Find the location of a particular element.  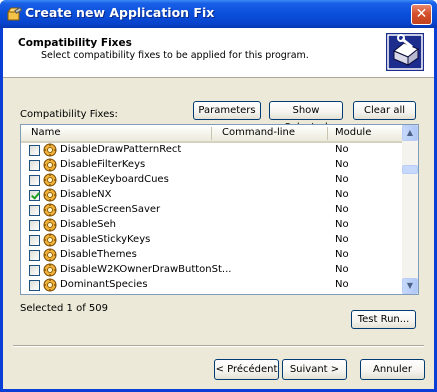

footer-divider is located at coordinates (218, 346).